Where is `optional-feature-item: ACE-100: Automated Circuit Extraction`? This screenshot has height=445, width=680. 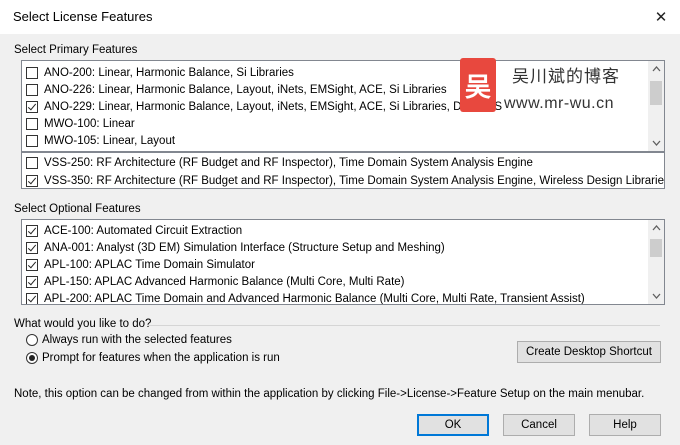
optional-feature-item: ACE-100: Automated Circuit Extraction is located at coordinates (134, 230).